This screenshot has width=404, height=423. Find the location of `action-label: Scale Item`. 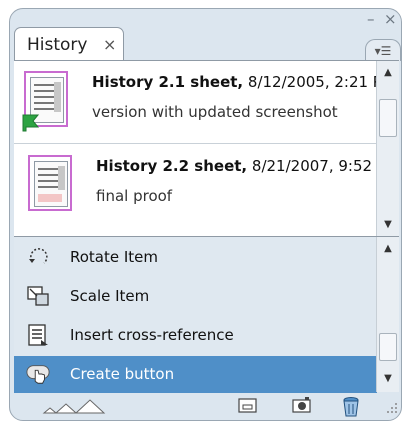

action-label: Scale Item is located at coordinates (110, 296).